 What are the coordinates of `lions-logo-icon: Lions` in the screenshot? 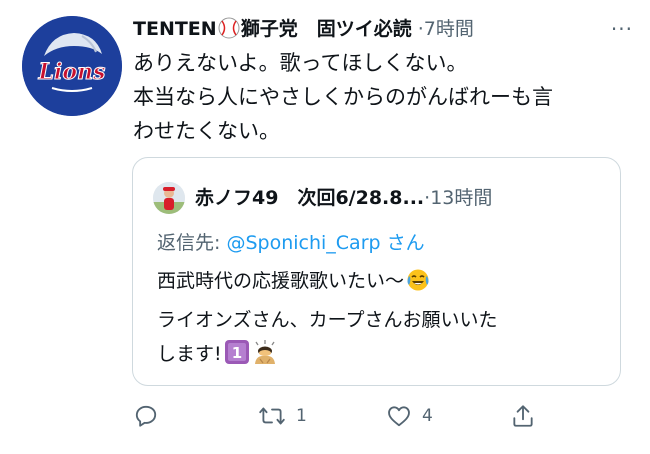 It's located at (72, 66).